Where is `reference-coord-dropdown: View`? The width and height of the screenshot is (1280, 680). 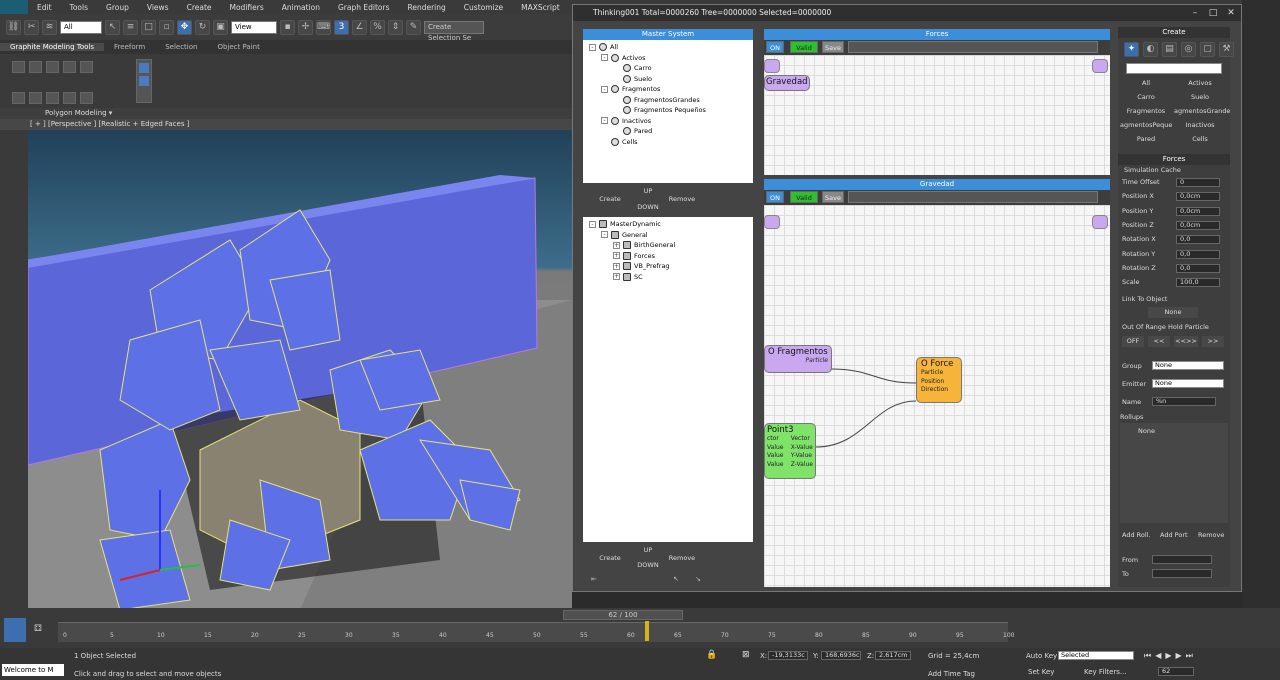
reference-coord-dropdown: View is located at coordinates (254, 27).